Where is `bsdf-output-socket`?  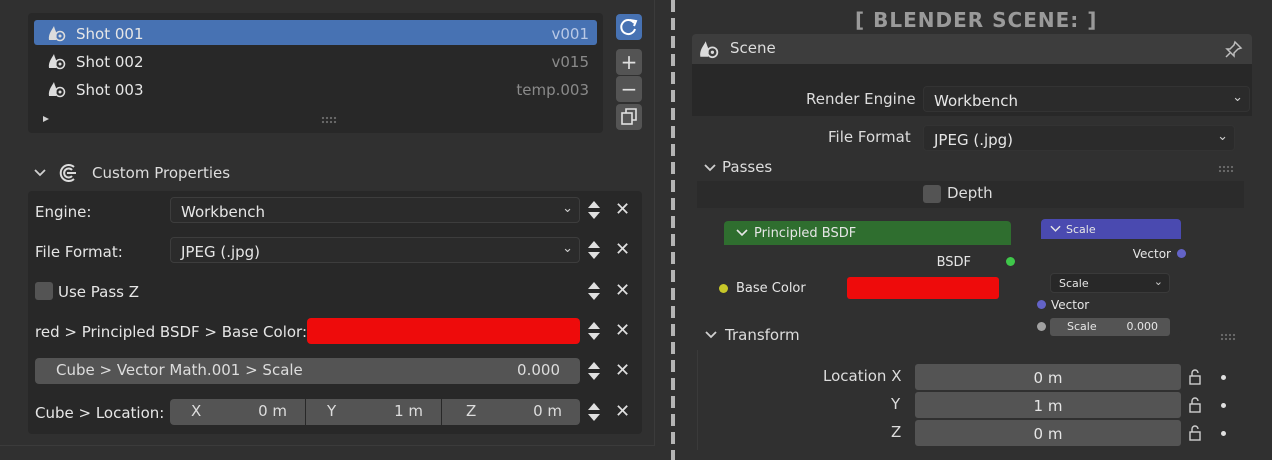 bsdf-output-socket is located at coordinates (1010, 261).